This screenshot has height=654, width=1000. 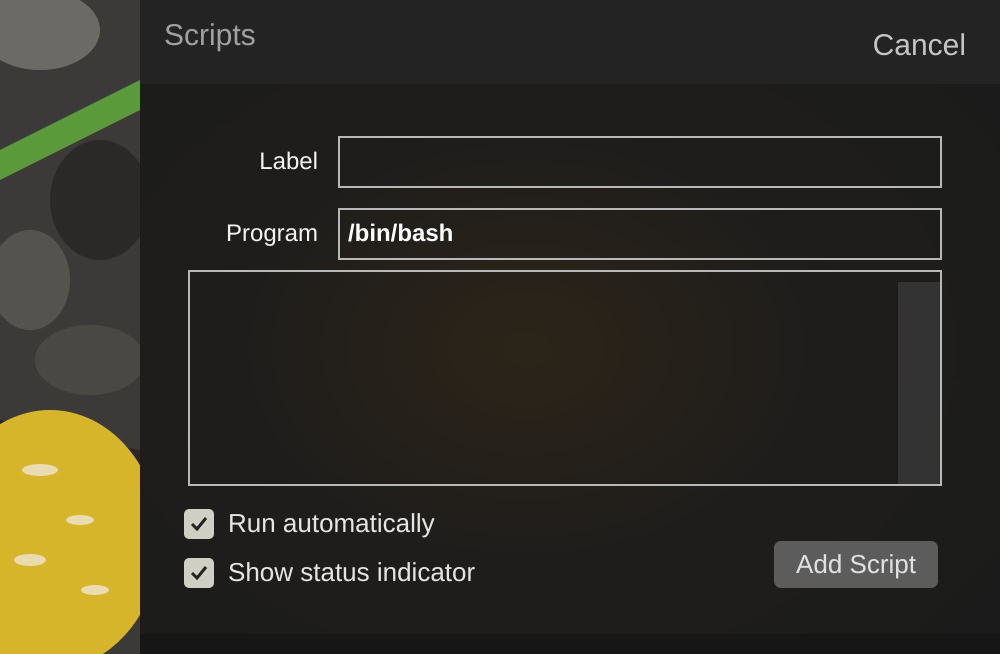 What do you see at coordinates (640, 234) in the screenshot?
I see `input-field: /bin/bash` at bounding box center [640, 234].